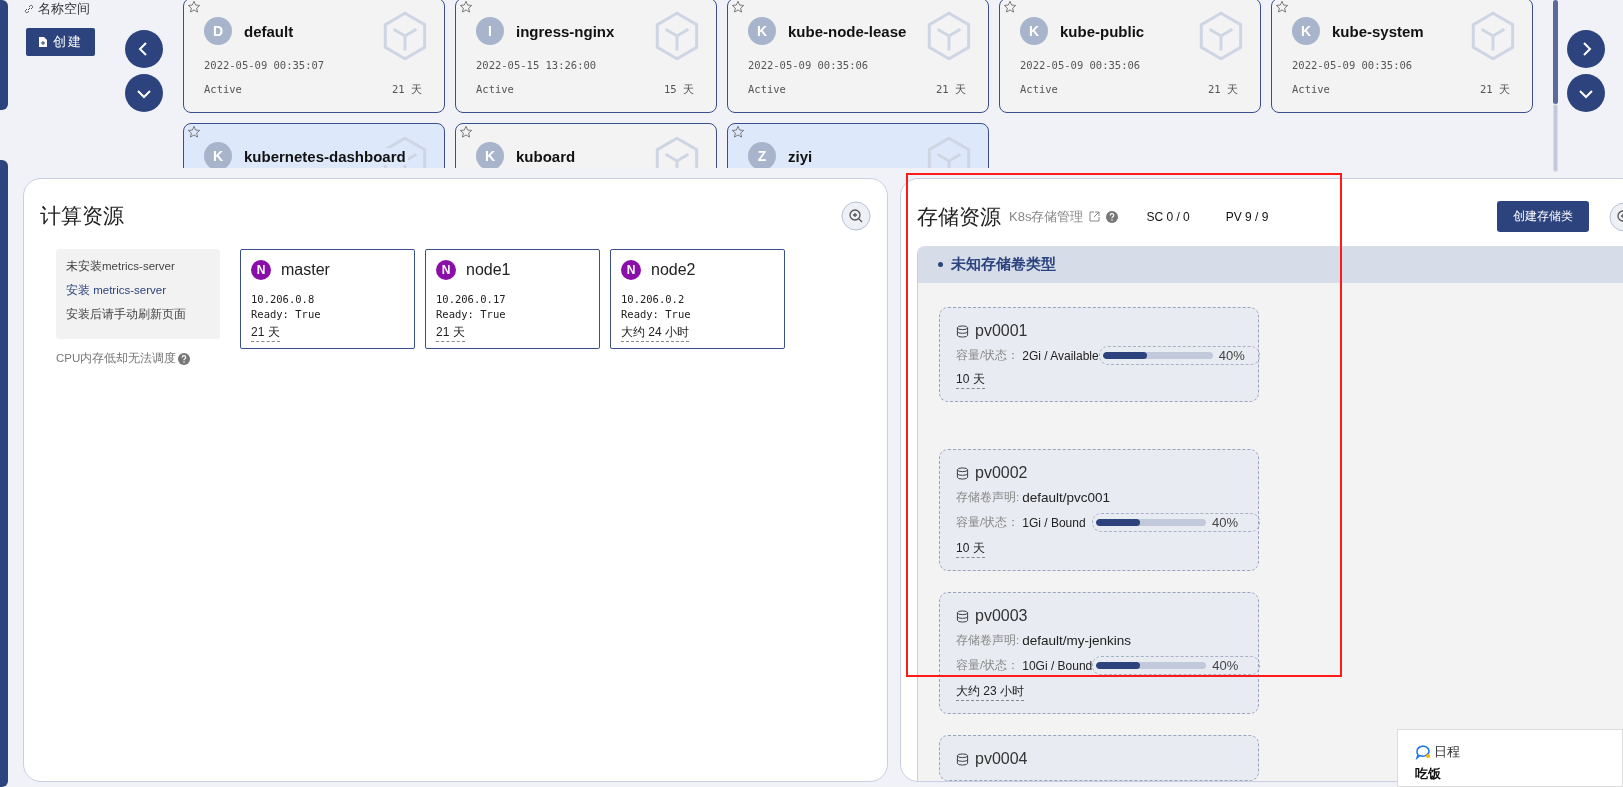 The width and height of the screenshot is (1623, 787). I want to click on age-text: 大约 23 小时, so click(990, 692).